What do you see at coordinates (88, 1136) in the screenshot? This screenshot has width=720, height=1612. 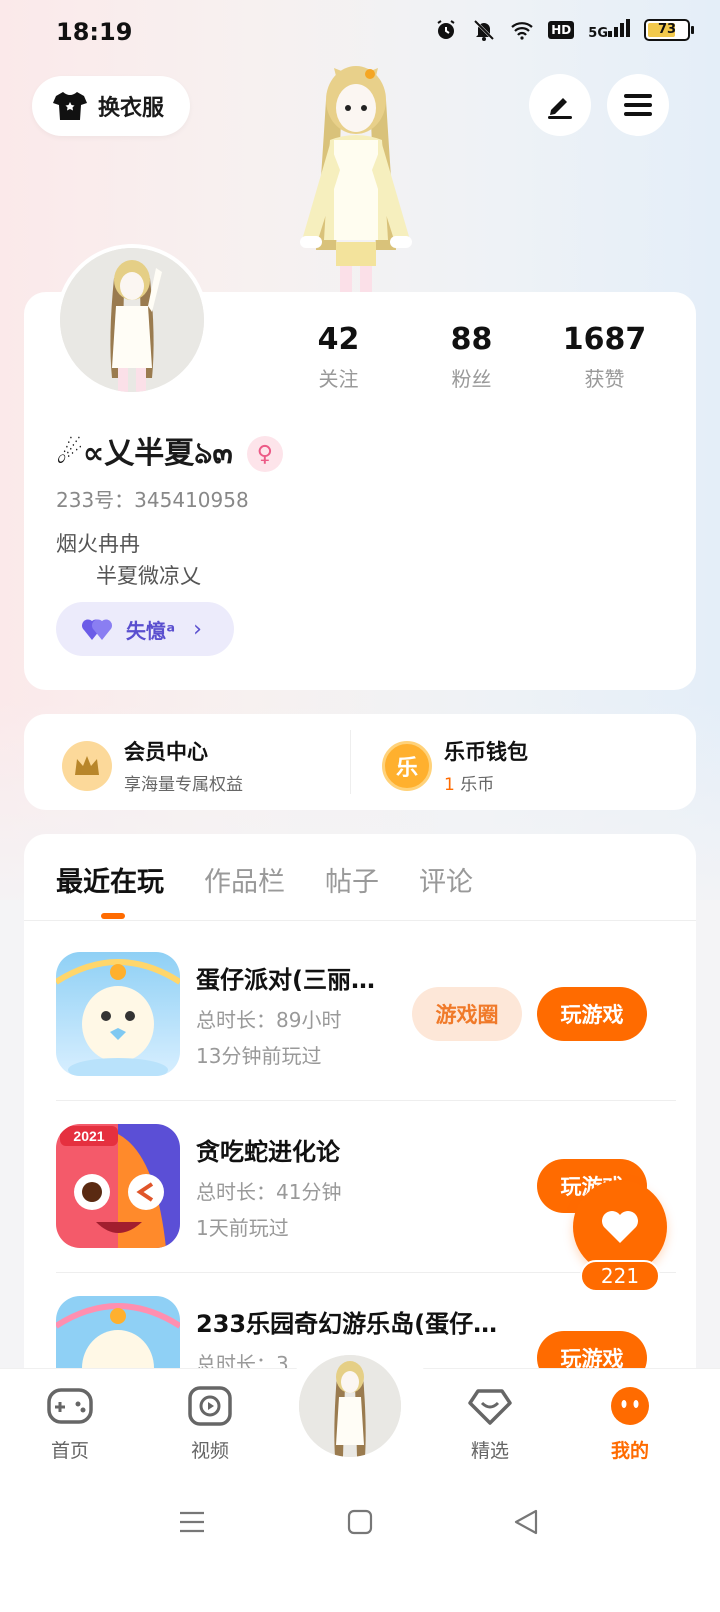 I see `game-badge: 2021` at bounding box center [88, 1136].